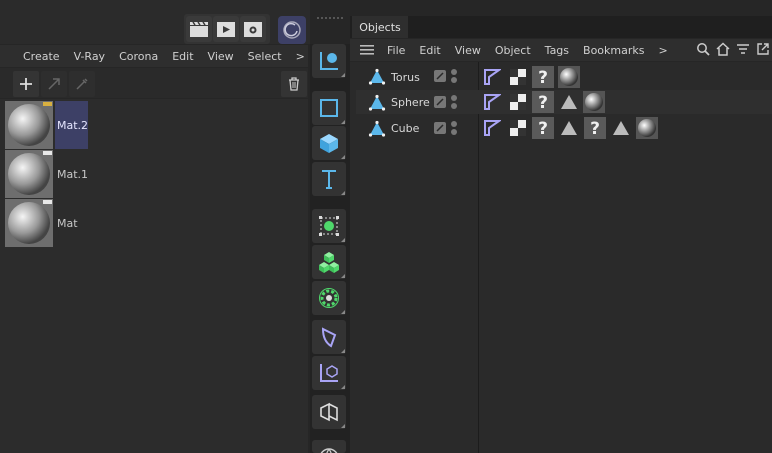 This screenshot has height=453, width=772. I want to click on objects-tabbar, so click(561, 27).